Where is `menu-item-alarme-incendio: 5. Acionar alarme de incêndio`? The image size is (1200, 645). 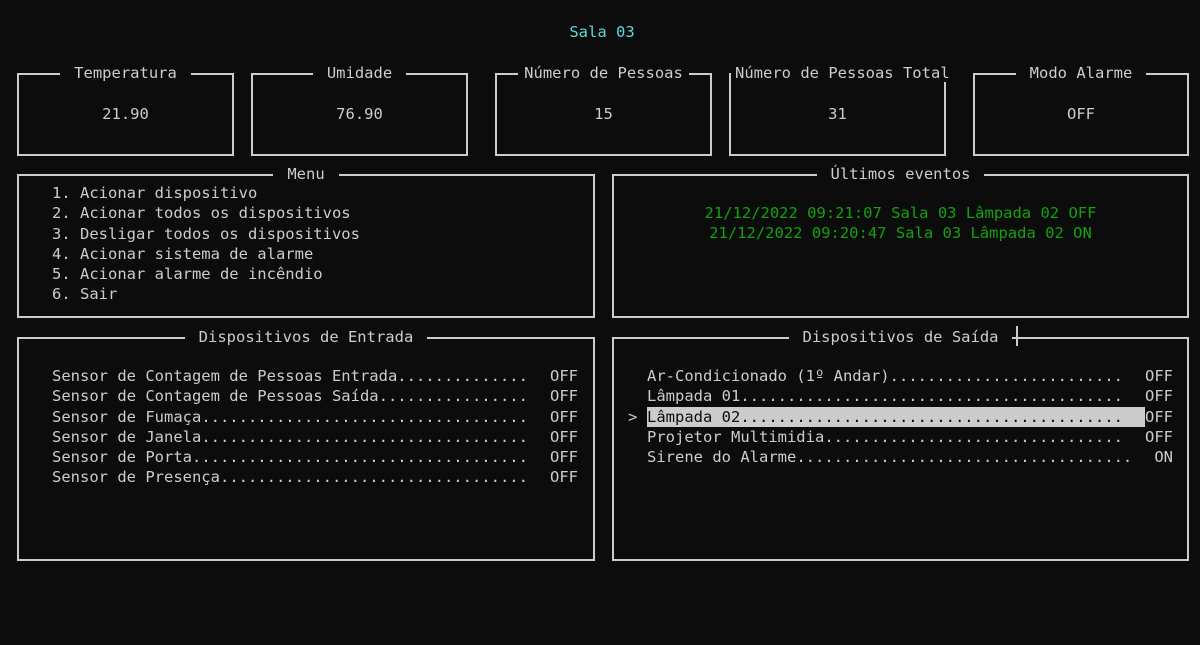 menu-item-alarme-incendio: 5. Acionar alarme de incêndio is located at coordinates (322, 274).